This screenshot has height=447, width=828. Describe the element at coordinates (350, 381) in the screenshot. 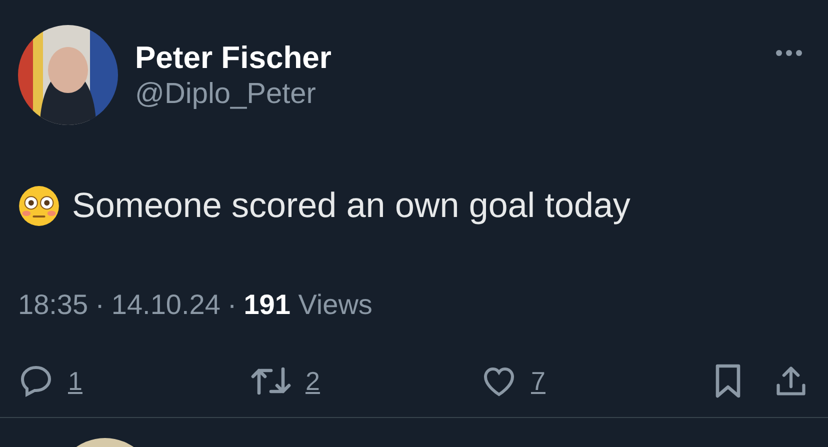

I see `repost-button: 2` at that location.